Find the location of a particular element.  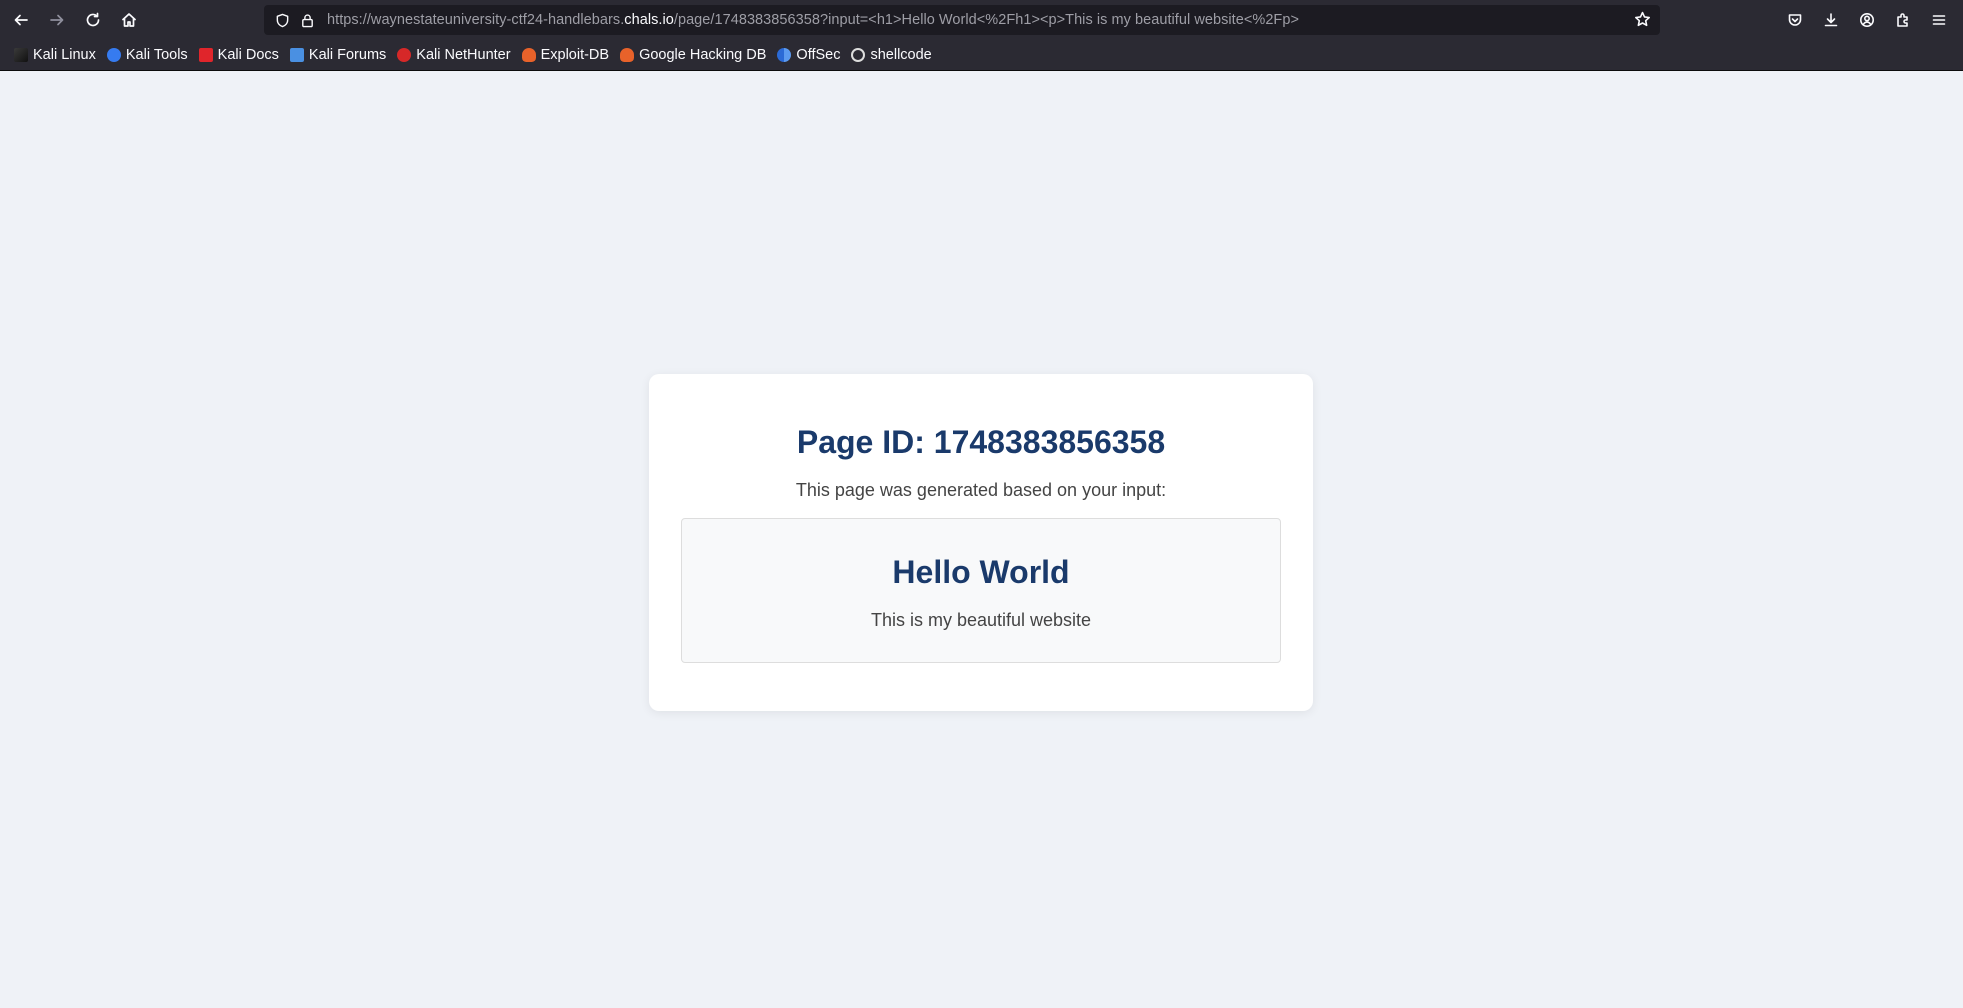

ghdb-icon is located at coordinates (627, 55).